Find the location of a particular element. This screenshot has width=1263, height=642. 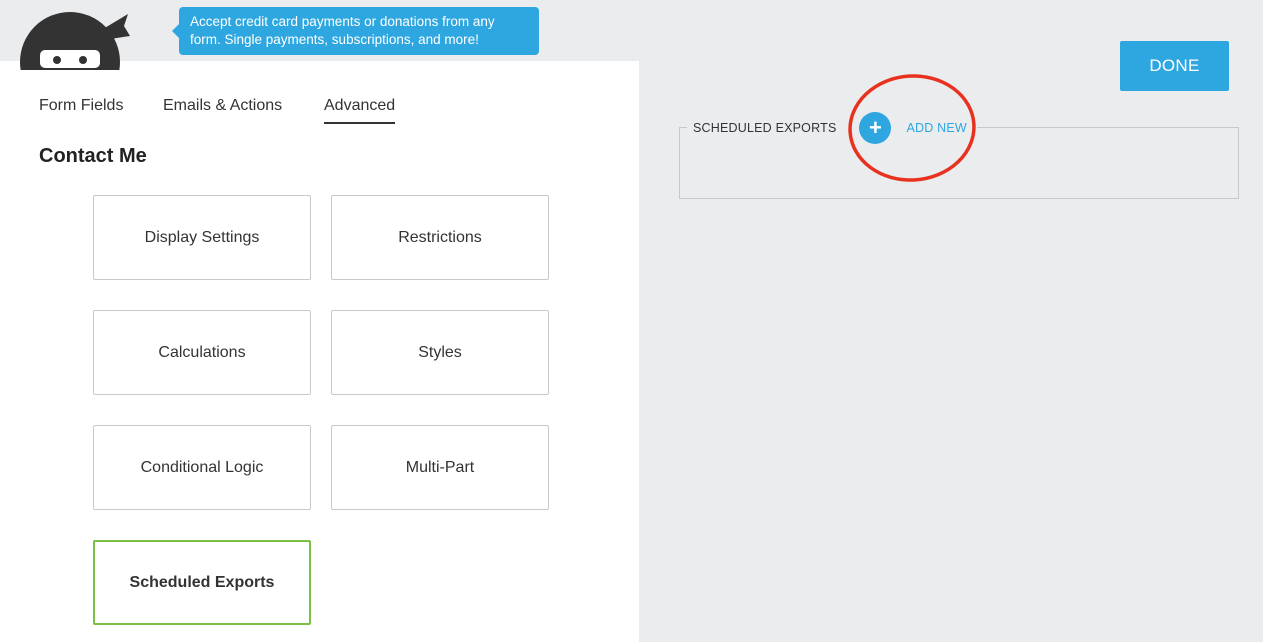

card-scheduled-exports: Scheduled Exports is located at coordinates (202, 582).